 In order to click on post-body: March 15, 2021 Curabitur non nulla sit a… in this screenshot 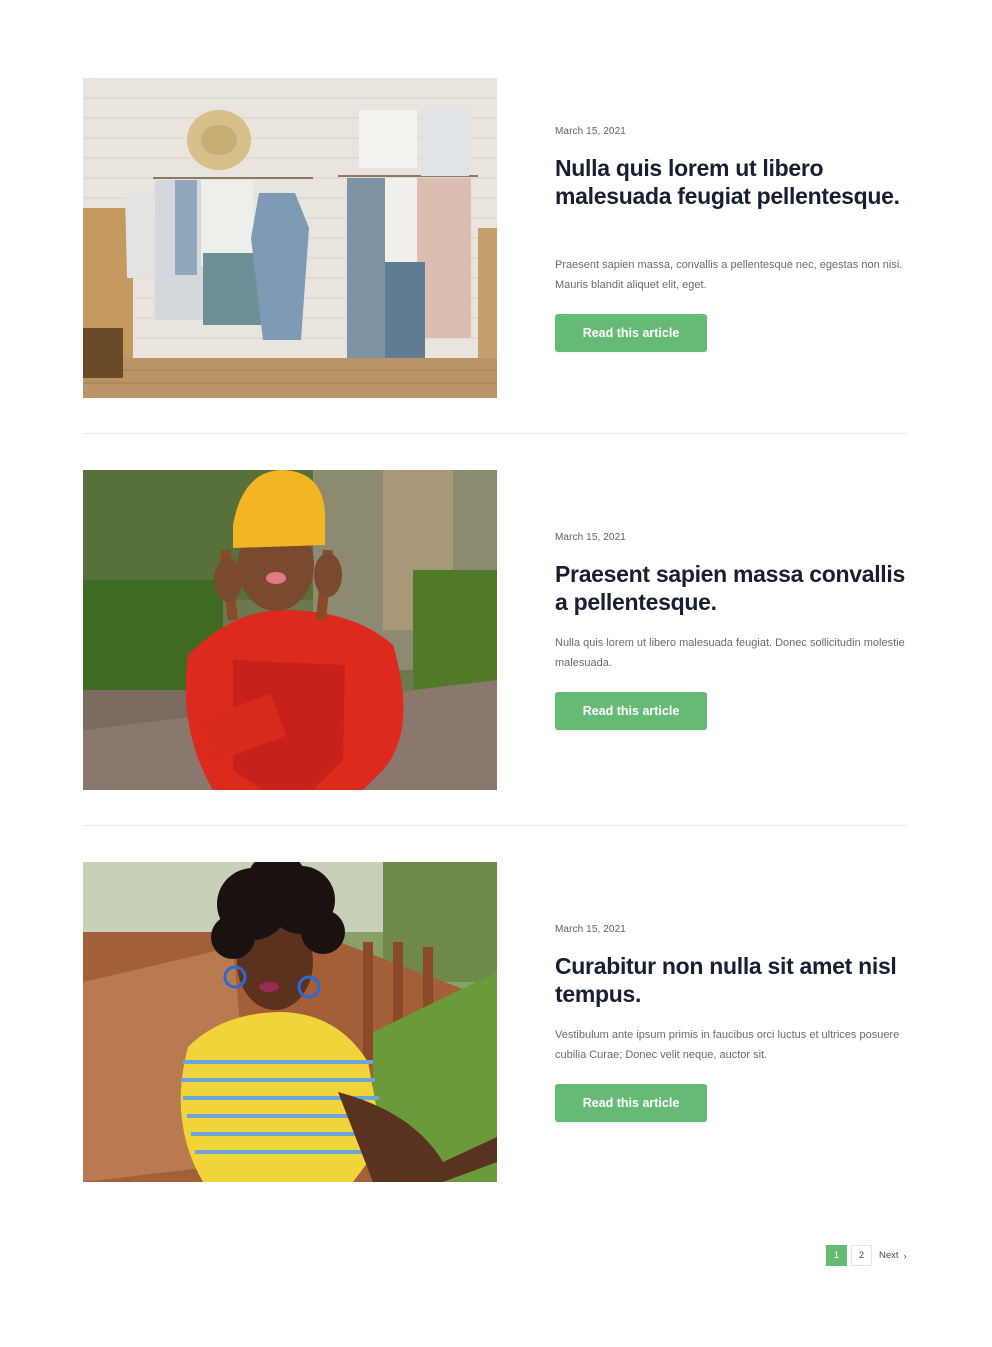, I will do `click(732, 1022)`.